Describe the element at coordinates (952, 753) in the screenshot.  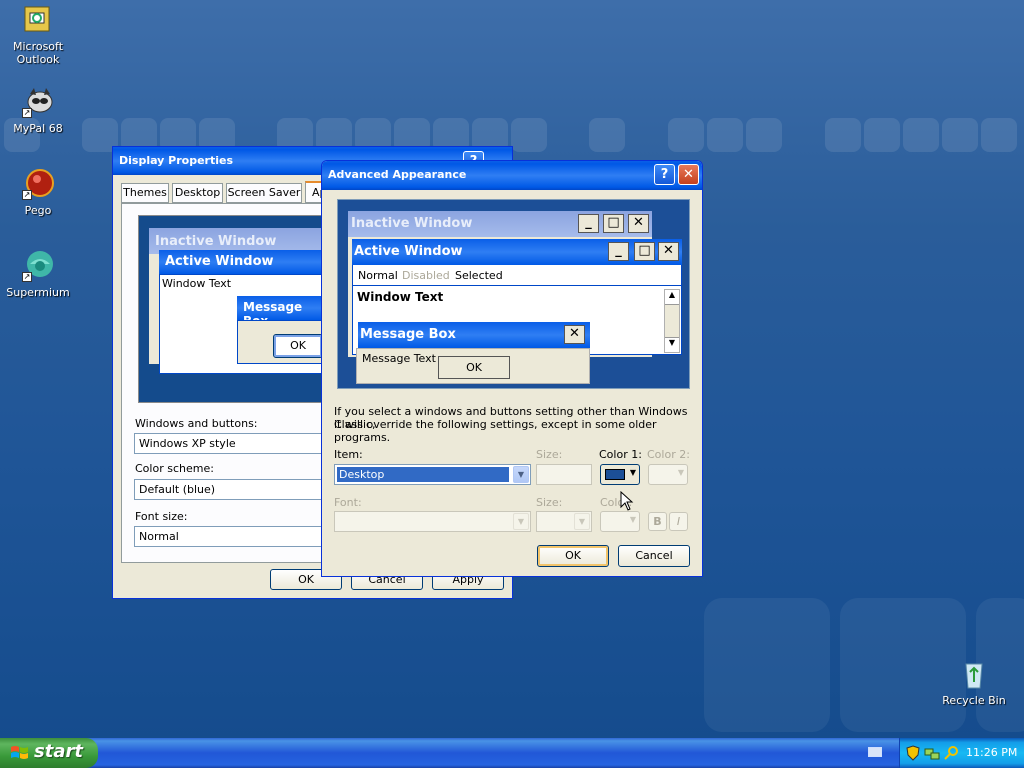
I see `search-icon` at that location.